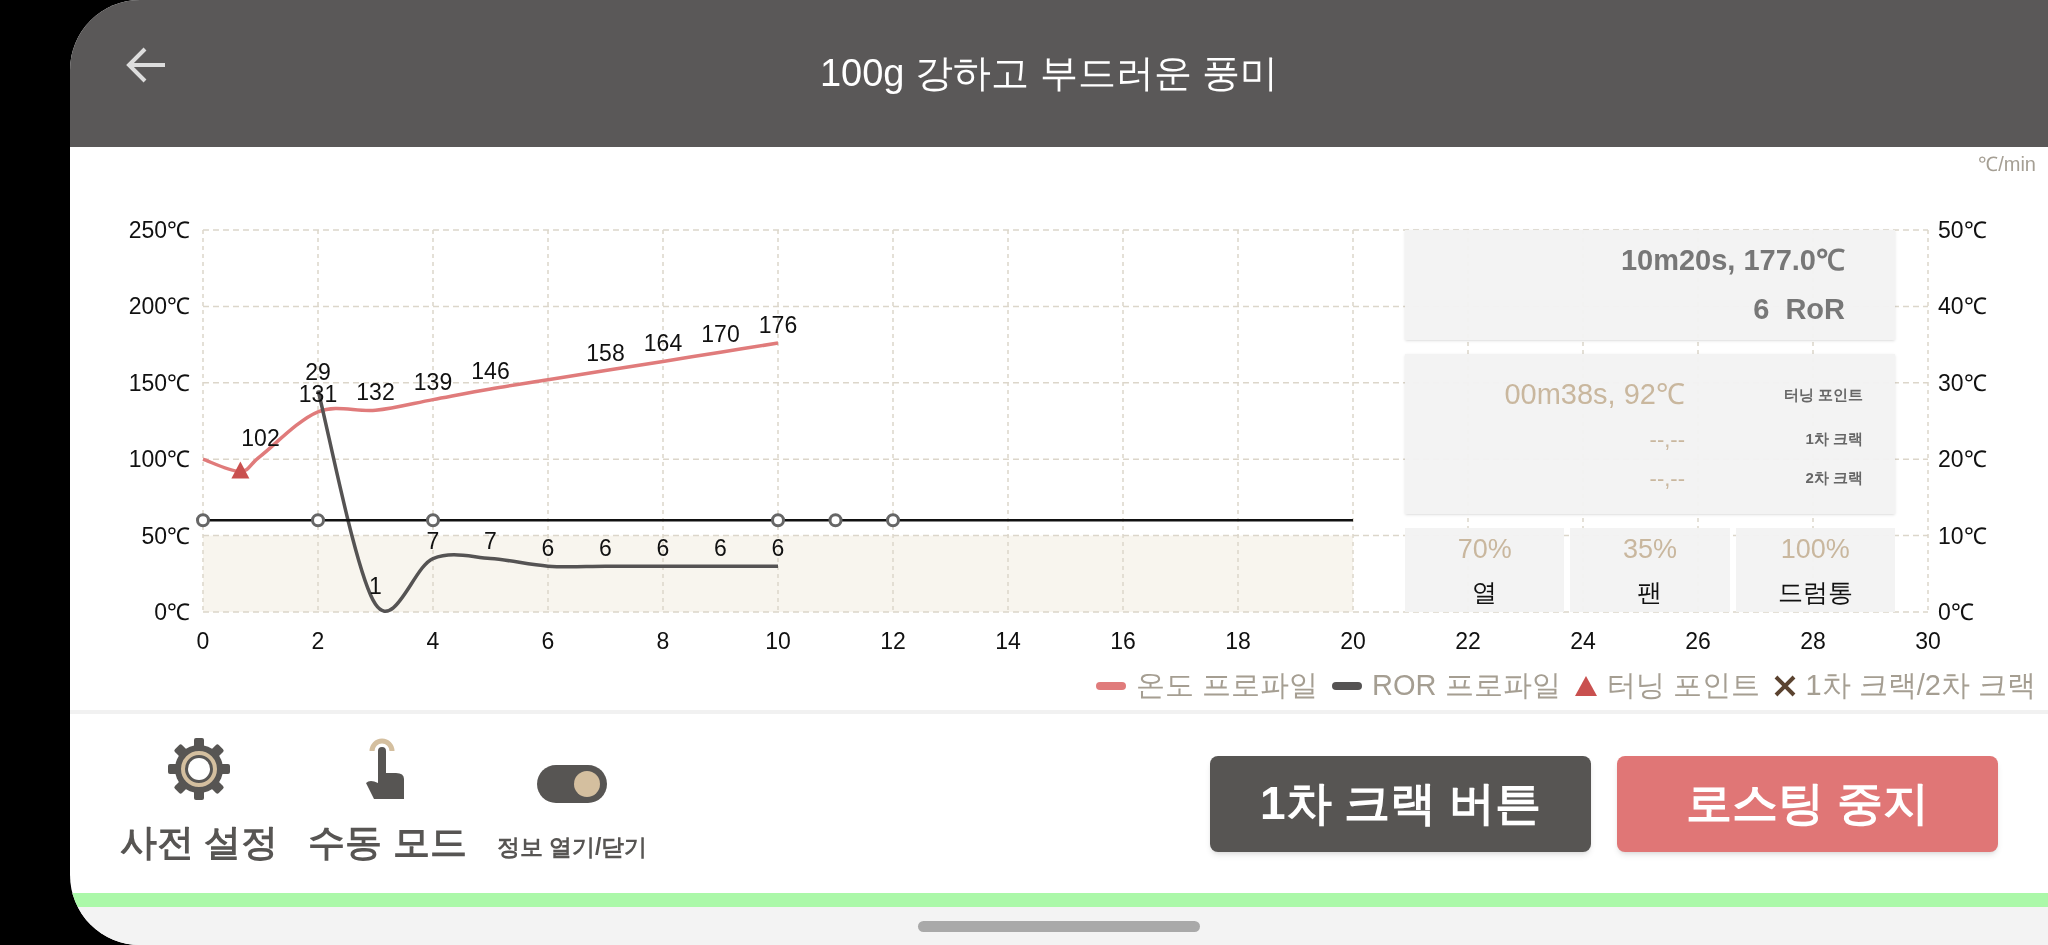 The image size is (2048, 945). Describe the element at coordinates (1649, 549) in the screenshot. I see `level-value: 35%` at that location.